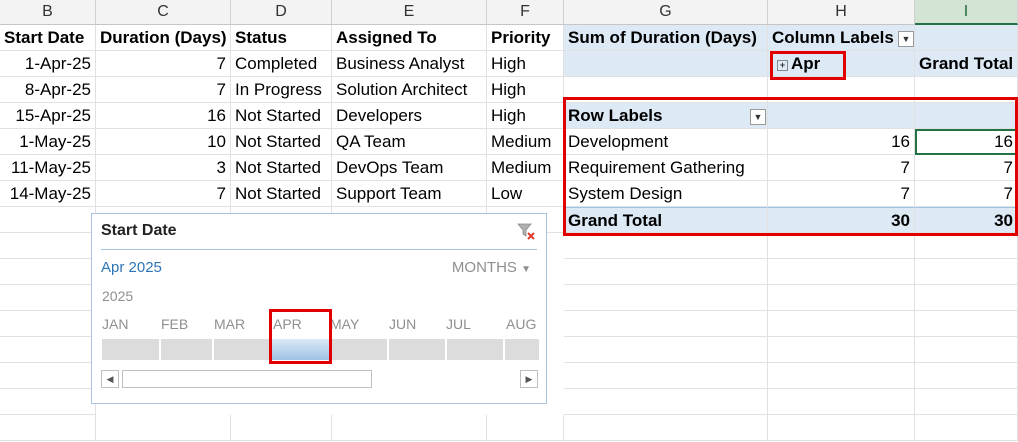 The height and width of the screenshot is (442, 1018). What do you see at coordinates (110, 379) in the screenshot?
I see `scroll-left-icon: ◀` at bounding box center [110, 379].